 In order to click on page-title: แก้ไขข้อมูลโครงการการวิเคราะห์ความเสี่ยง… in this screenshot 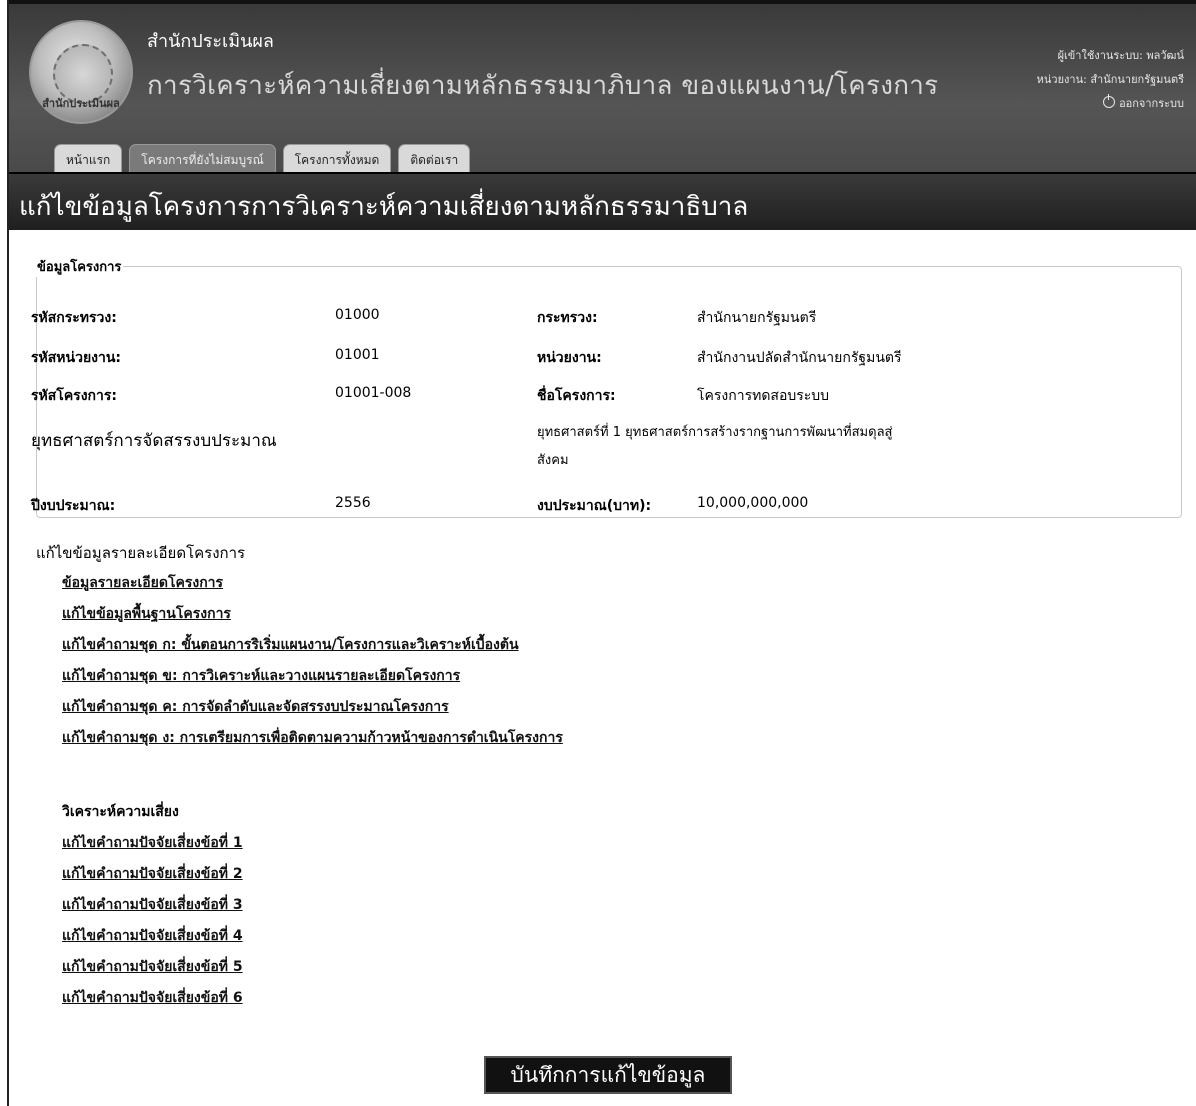, I will do `click(384, 207)`.